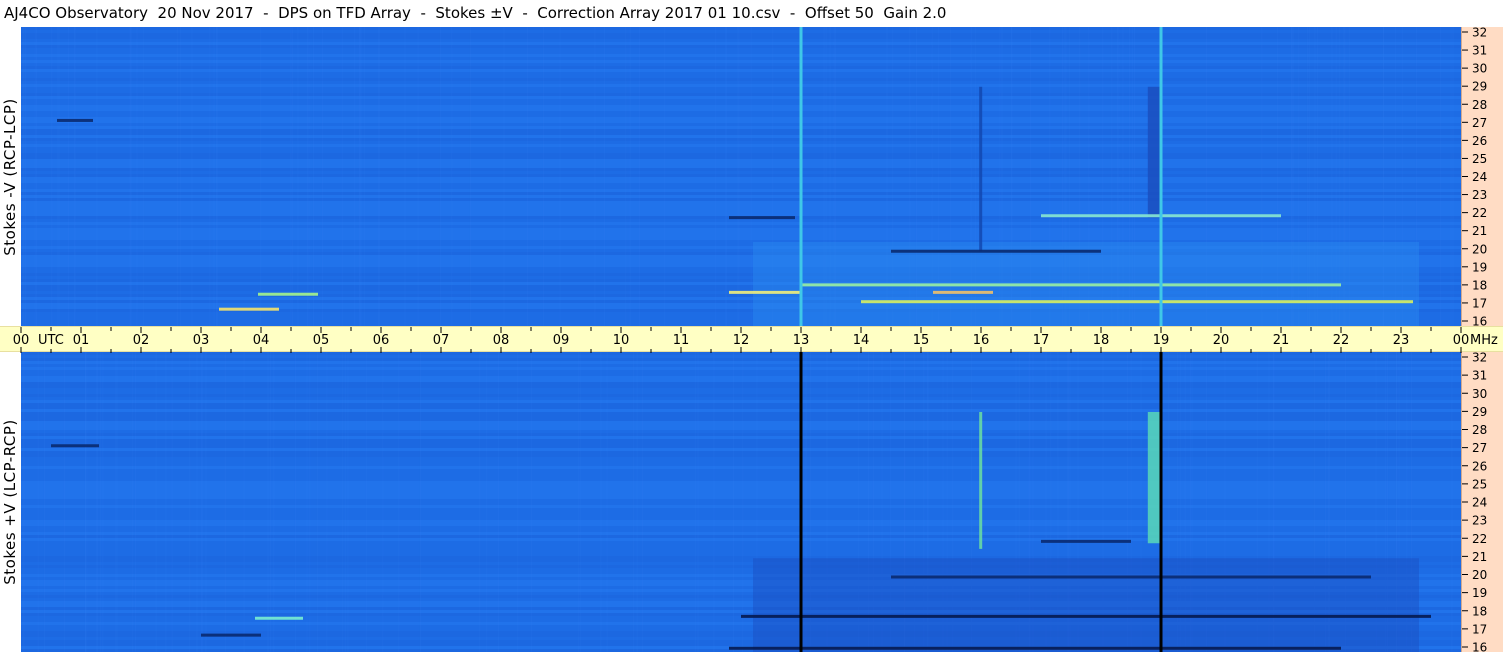  What do you see at coordinates (141, 340) in the screenshot?
I see `utc-tick-label: 02` at bounding box center [141, 340].